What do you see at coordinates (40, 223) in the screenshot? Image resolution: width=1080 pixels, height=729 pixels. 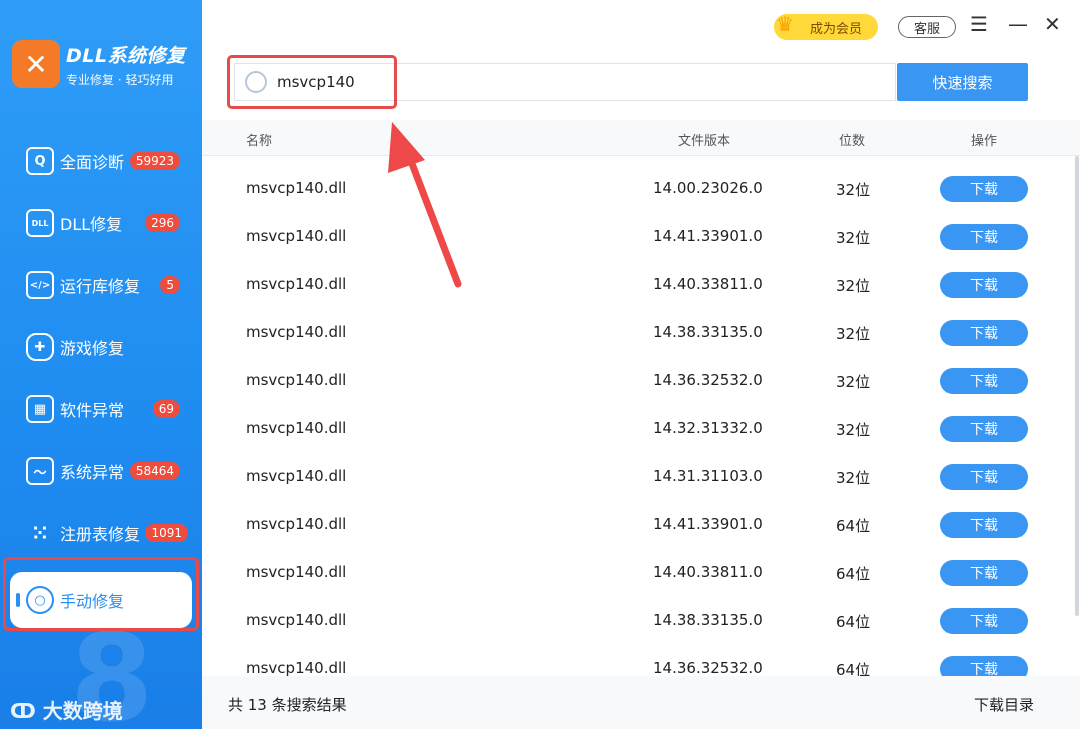 I see `dll-file-icon: DLL` at bounding box center [40, 223].